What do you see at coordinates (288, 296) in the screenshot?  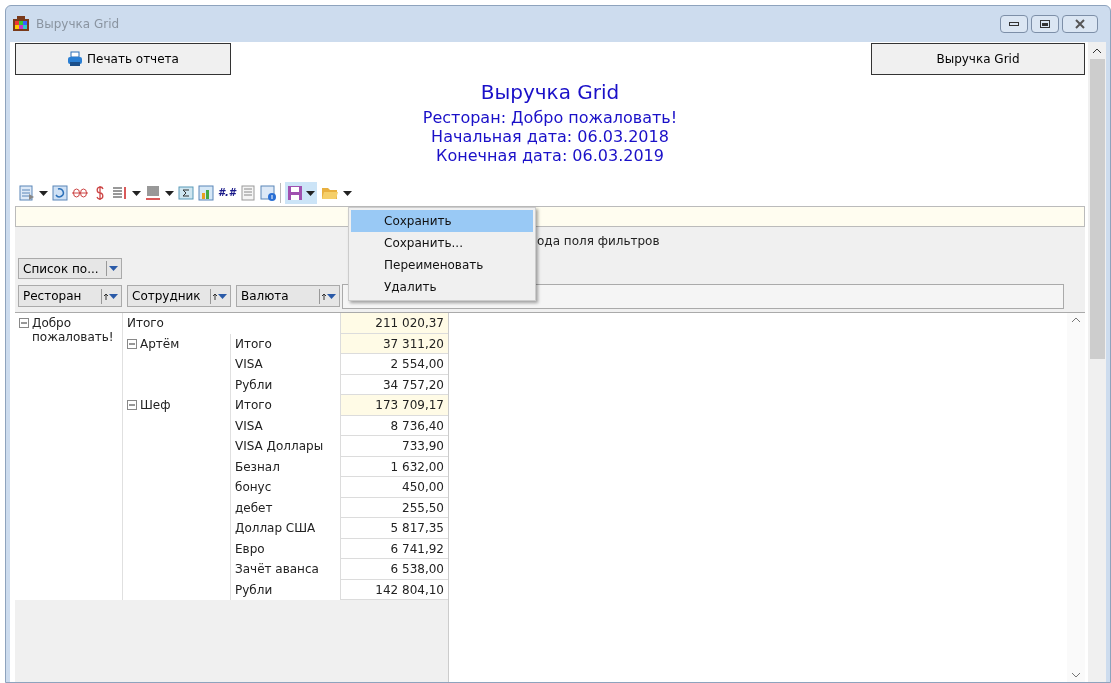 I see `row-field-button: Валюта` at bounding box center [288, 296].